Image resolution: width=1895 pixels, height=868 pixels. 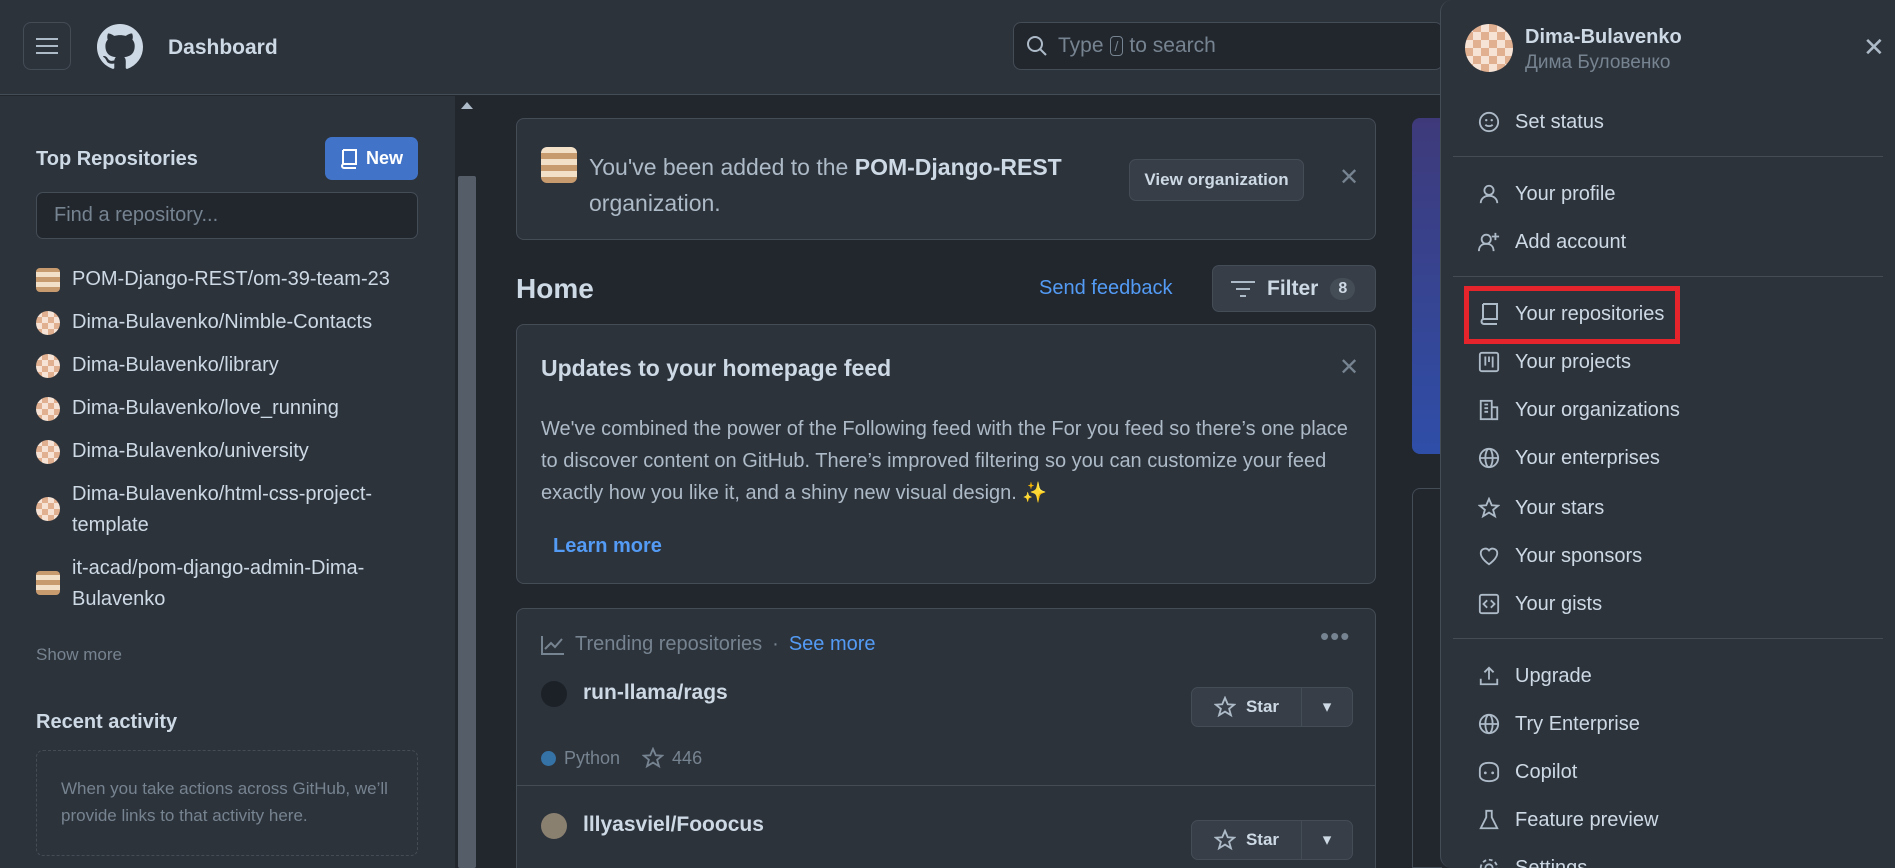 I want to click on star-count: 446, so click(x=687, y=758).